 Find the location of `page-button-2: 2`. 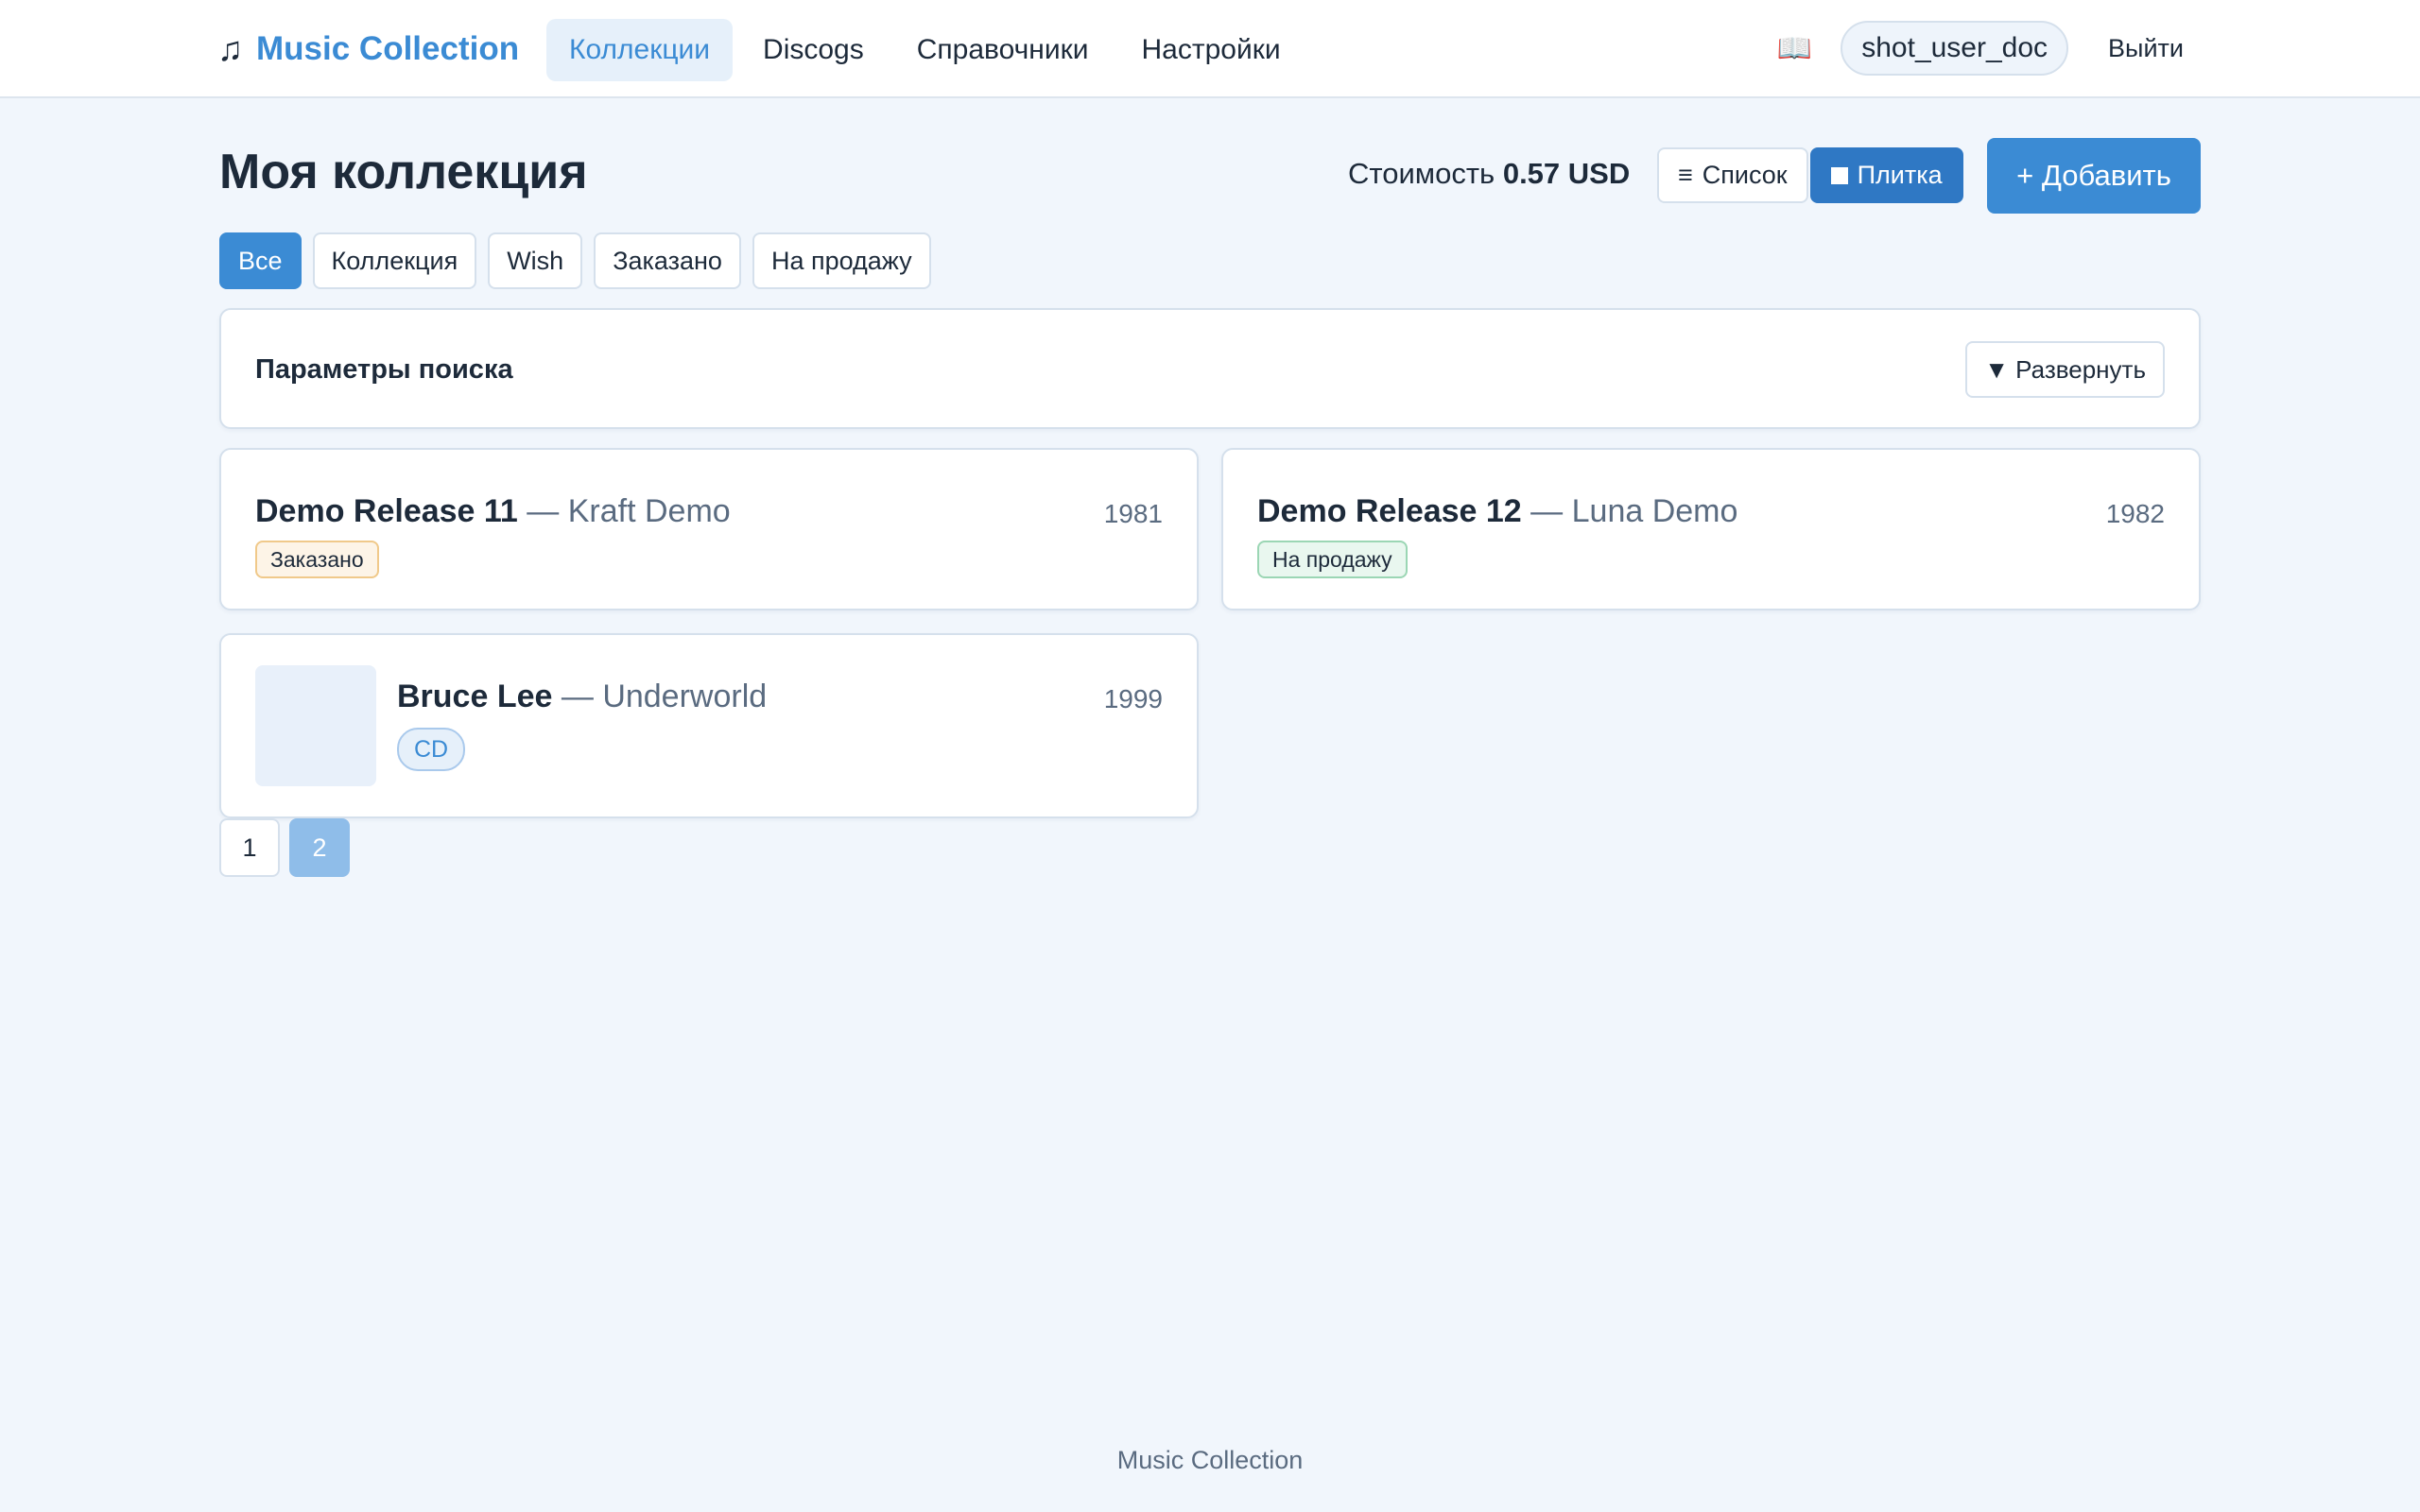

page-button-2: 2 is located at coordinates (319, 847).